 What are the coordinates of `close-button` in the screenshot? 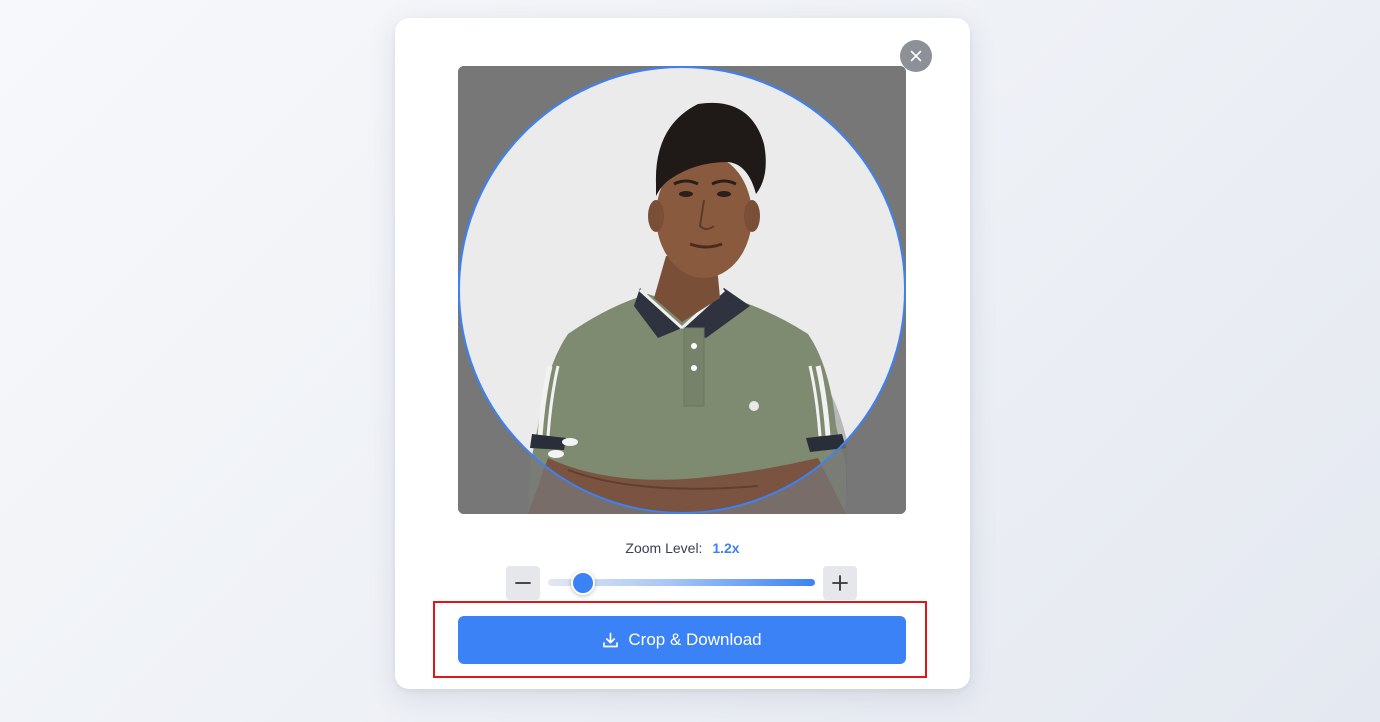 It's located at (916, 56).